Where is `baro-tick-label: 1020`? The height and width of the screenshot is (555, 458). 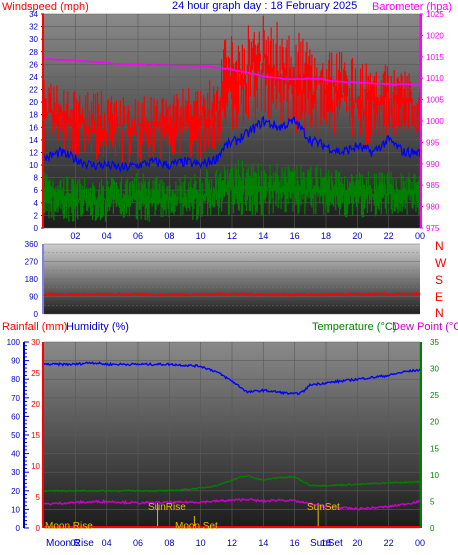
baro-tick-label: 1020 is located at coordinates (435, 35).